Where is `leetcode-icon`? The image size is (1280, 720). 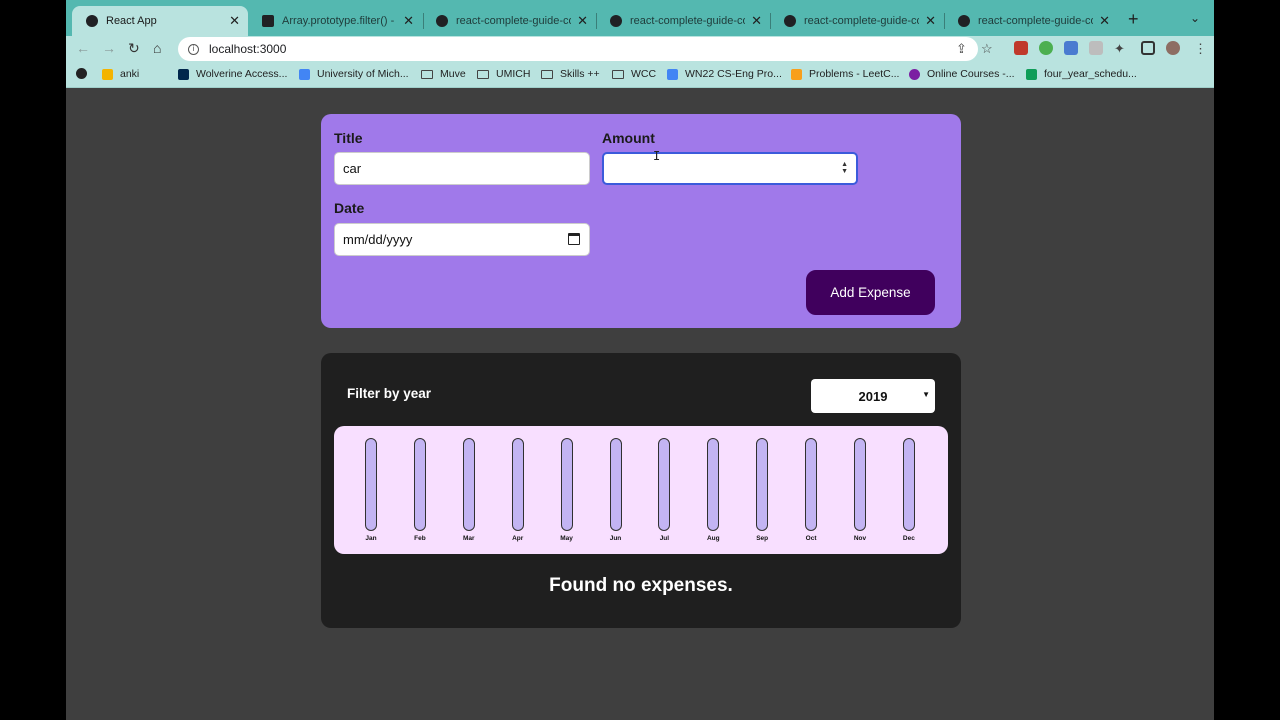
leetcode-icon is located at coordinates (796, 74).